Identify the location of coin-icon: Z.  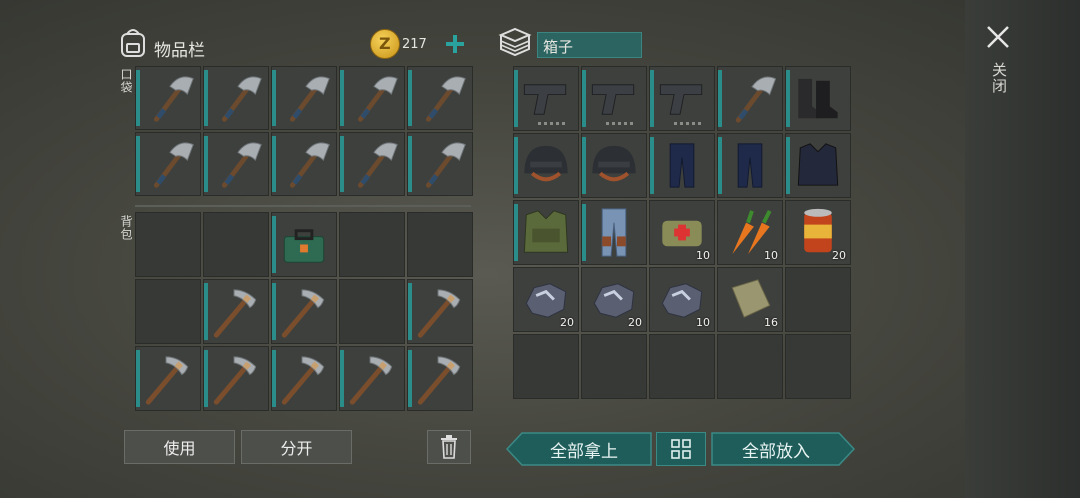
(385, 44).